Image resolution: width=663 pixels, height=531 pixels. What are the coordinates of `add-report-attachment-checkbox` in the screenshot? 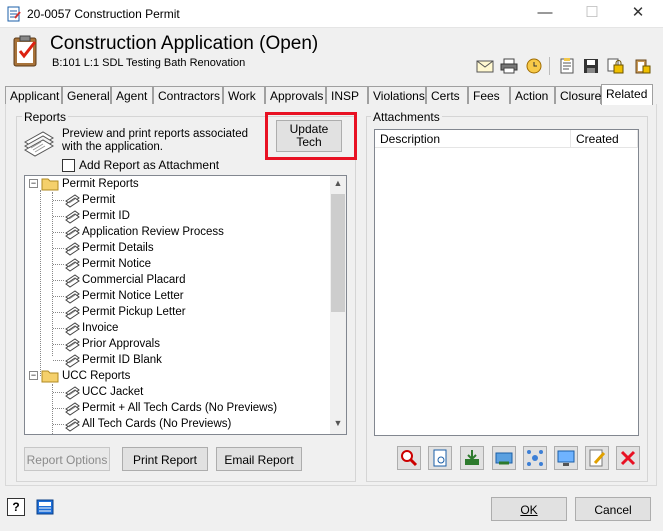 It's located at (68, 165).